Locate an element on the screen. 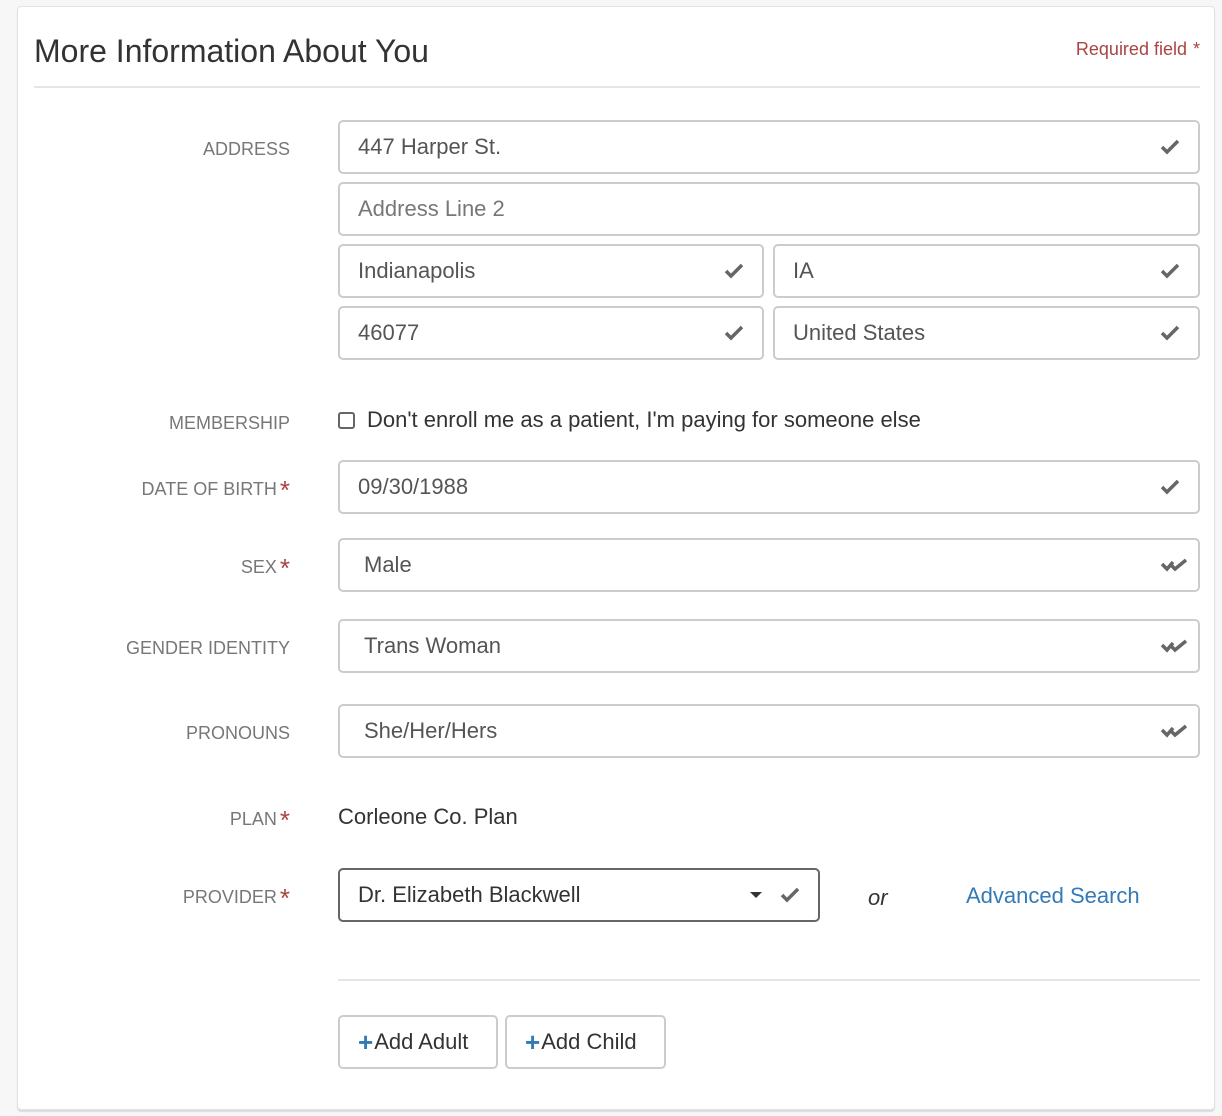 The width and height of the screenshot is (1222, 1116). country-value: United States is located at coordinates (859, 332).